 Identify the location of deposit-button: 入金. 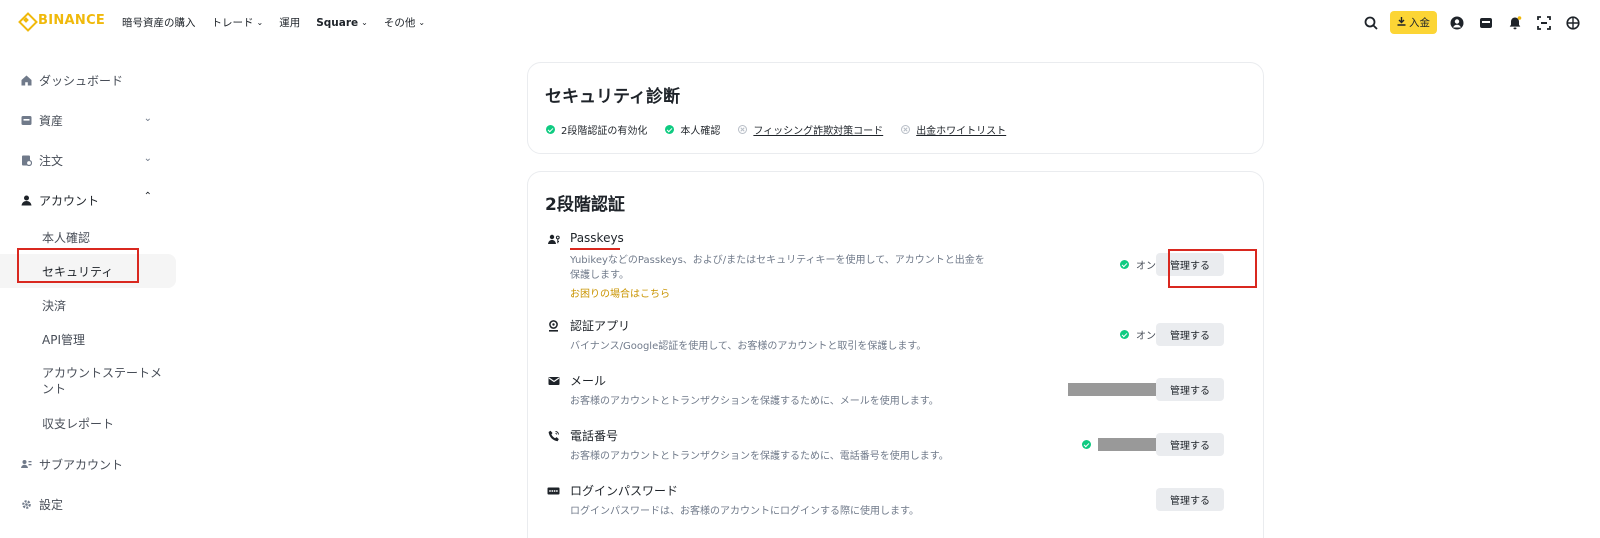
(1413, 22).